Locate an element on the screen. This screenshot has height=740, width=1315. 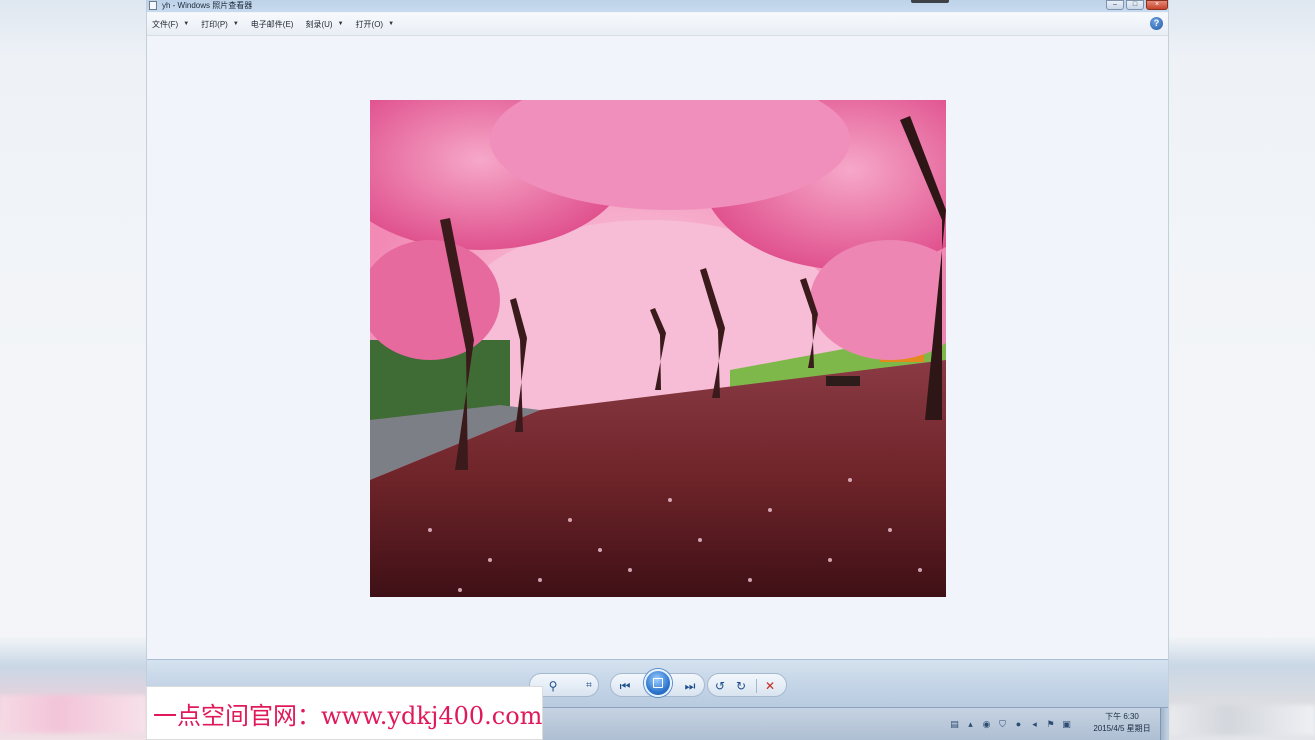
menu-file: 文件(F) ▼ is located at coordinates (170, 24).